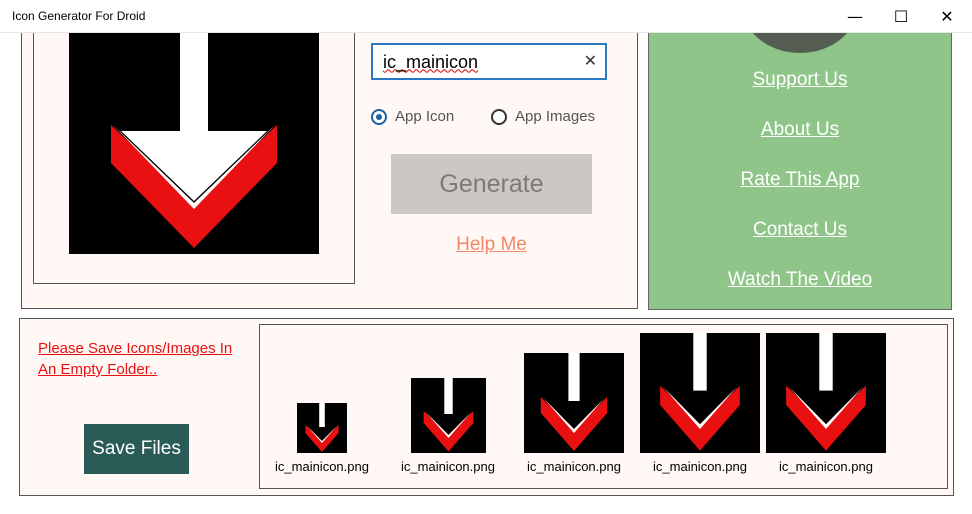  I want to click on radio-app-icon: App Icon, so click(412, 116).